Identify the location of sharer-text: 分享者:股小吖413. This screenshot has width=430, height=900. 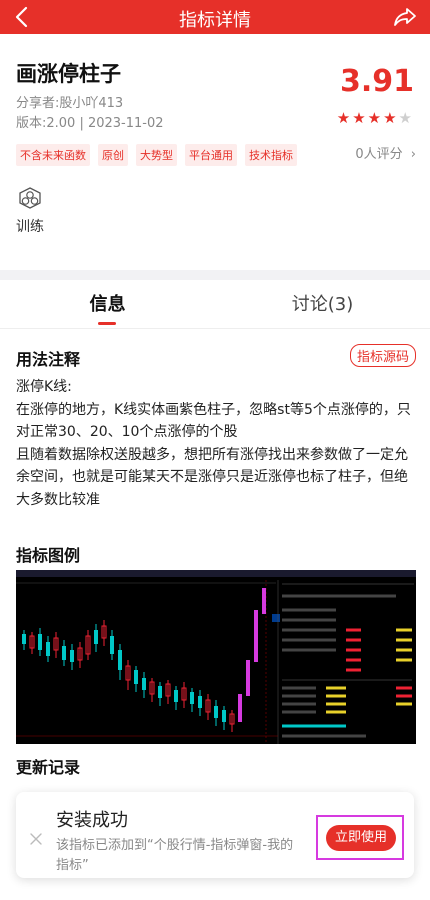
(70, 103).